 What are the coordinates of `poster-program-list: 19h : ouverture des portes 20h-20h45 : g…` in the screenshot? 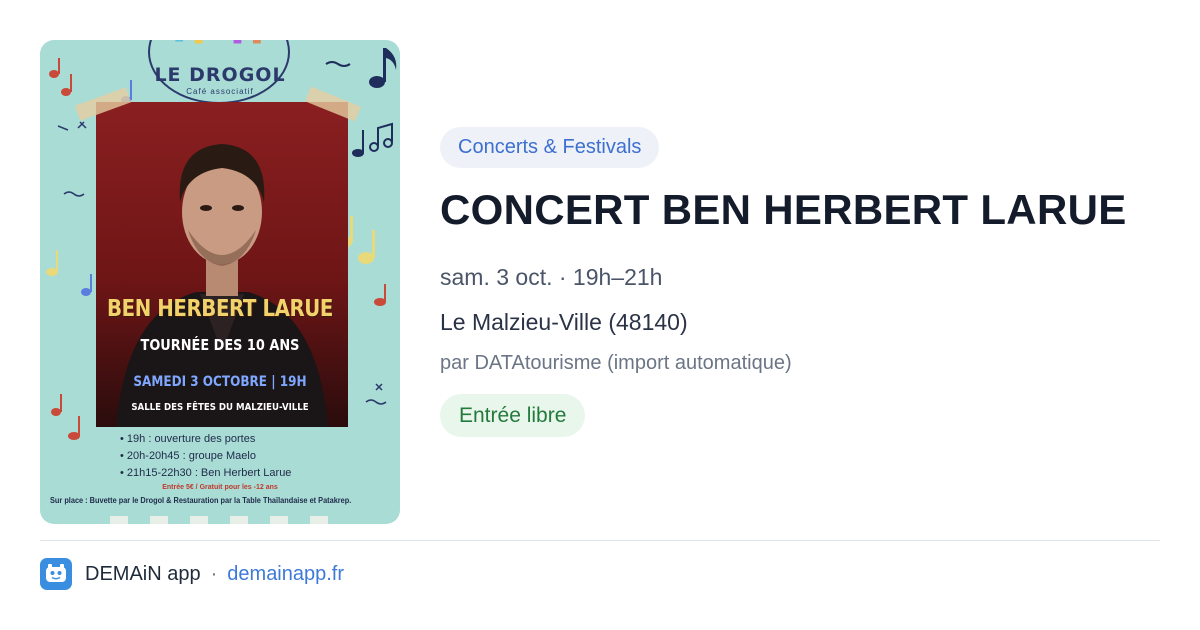 It's located at (240, 456).